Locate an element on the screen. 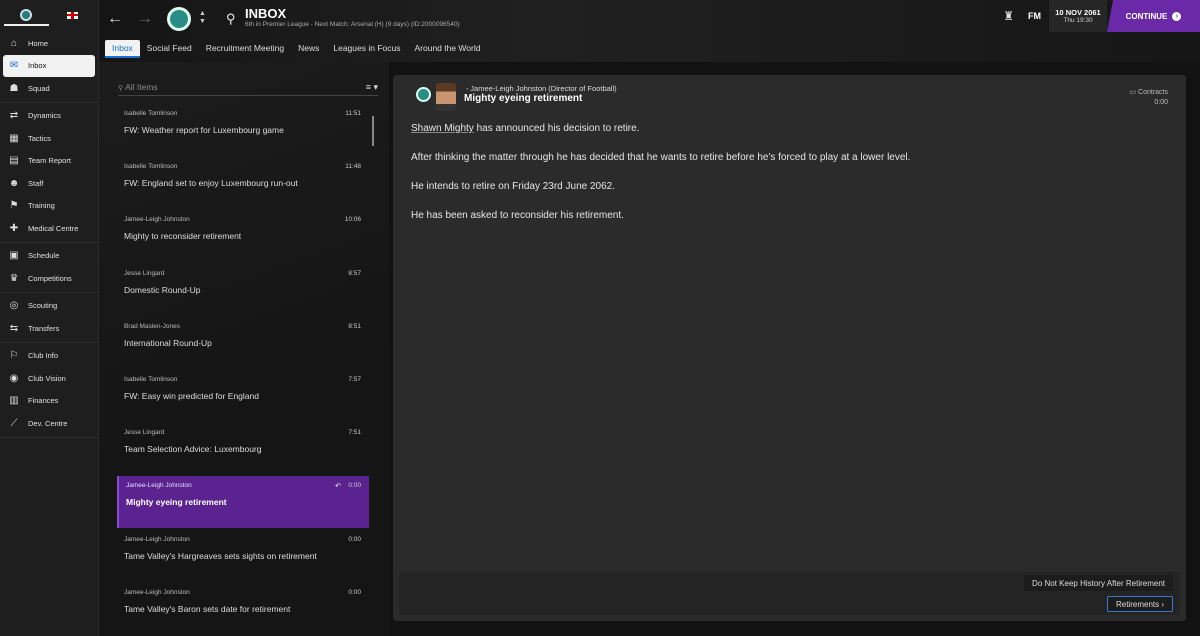 Image resolution: width=1200 pixels, height=636 pixels. forward-arrow-icon: → is located at coordinates (145, 19).